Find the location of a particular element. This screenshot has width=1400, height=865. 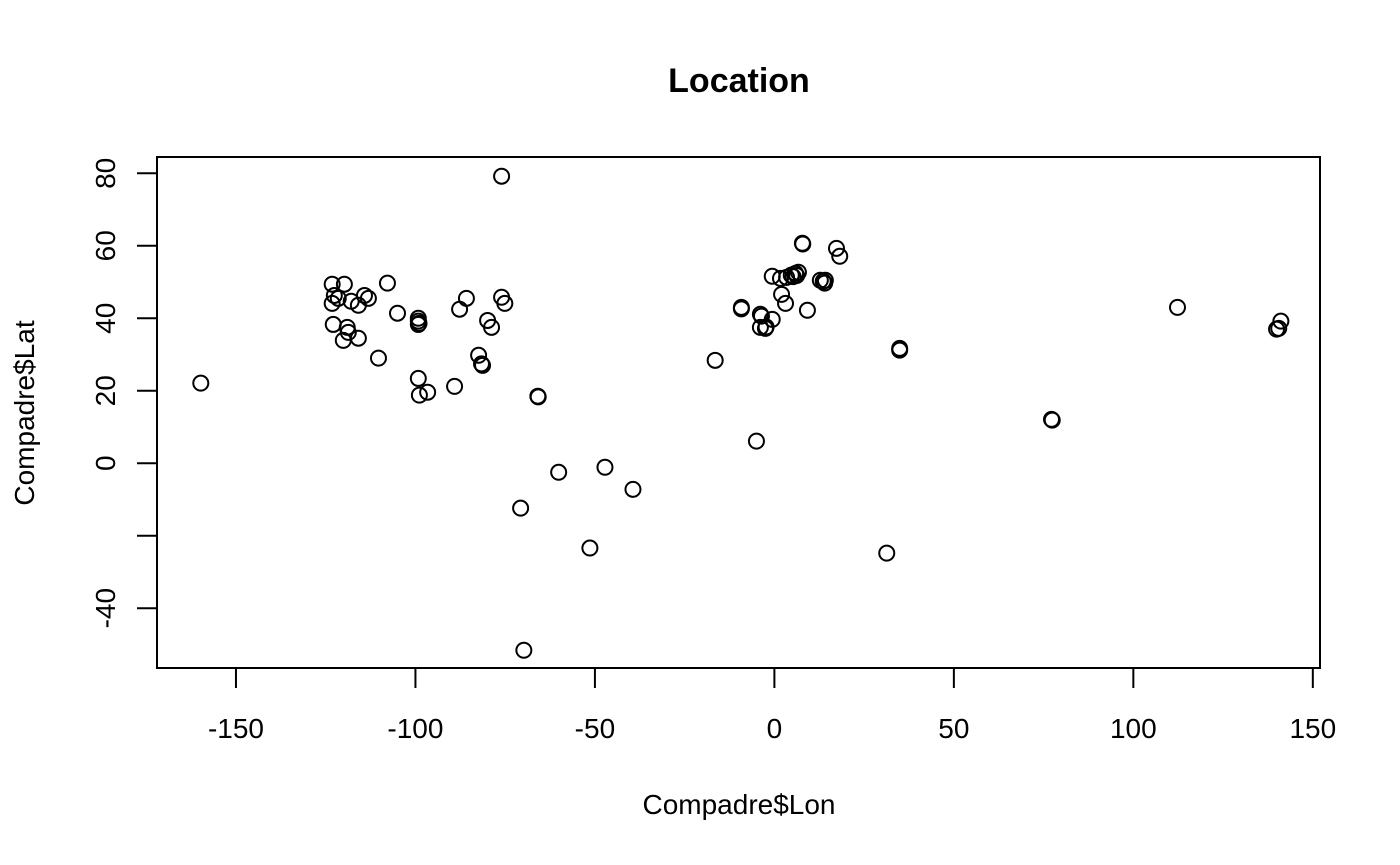

x-tick-label: 100 is located at coordinates (1133, 728).